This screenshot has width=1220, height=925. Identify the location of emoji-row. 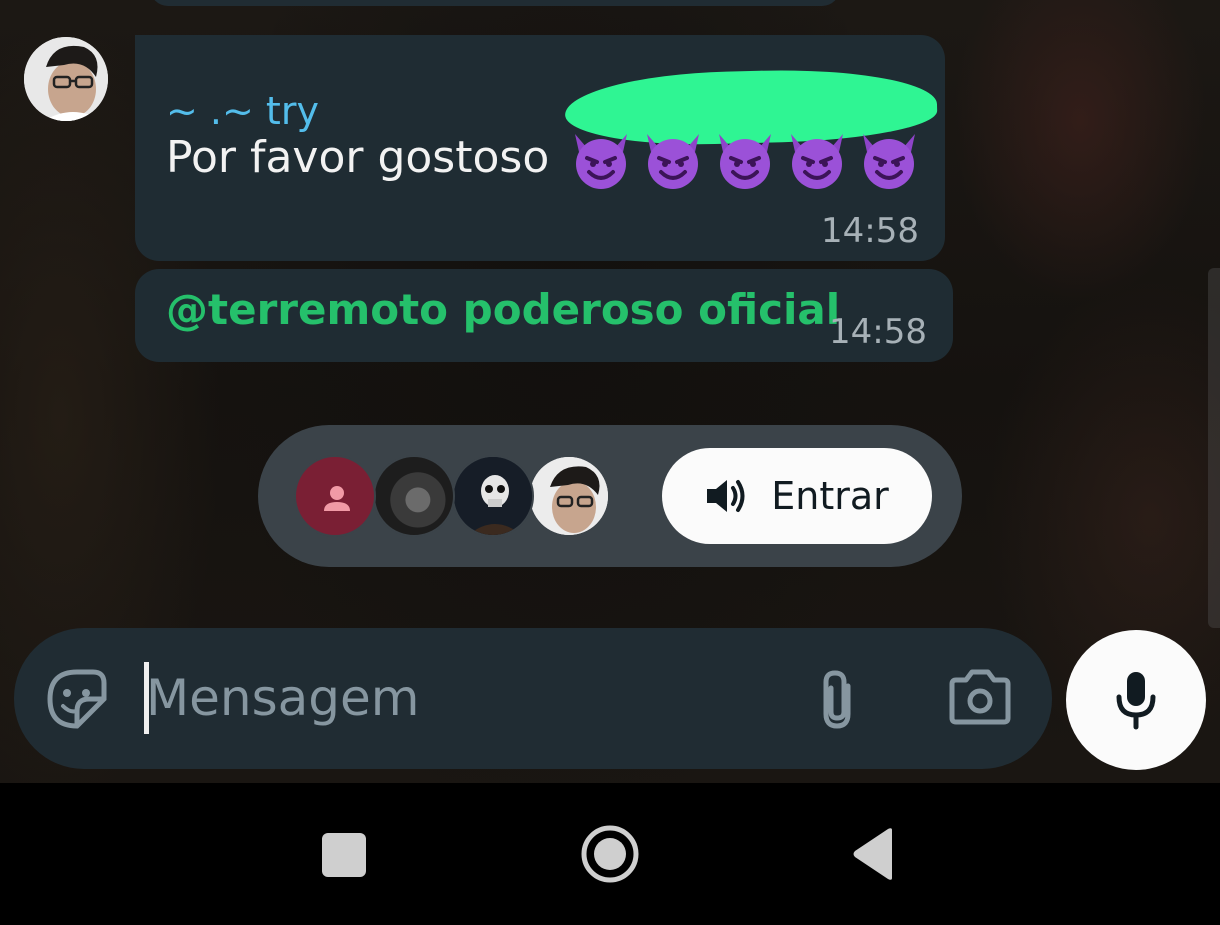
(745, 160).